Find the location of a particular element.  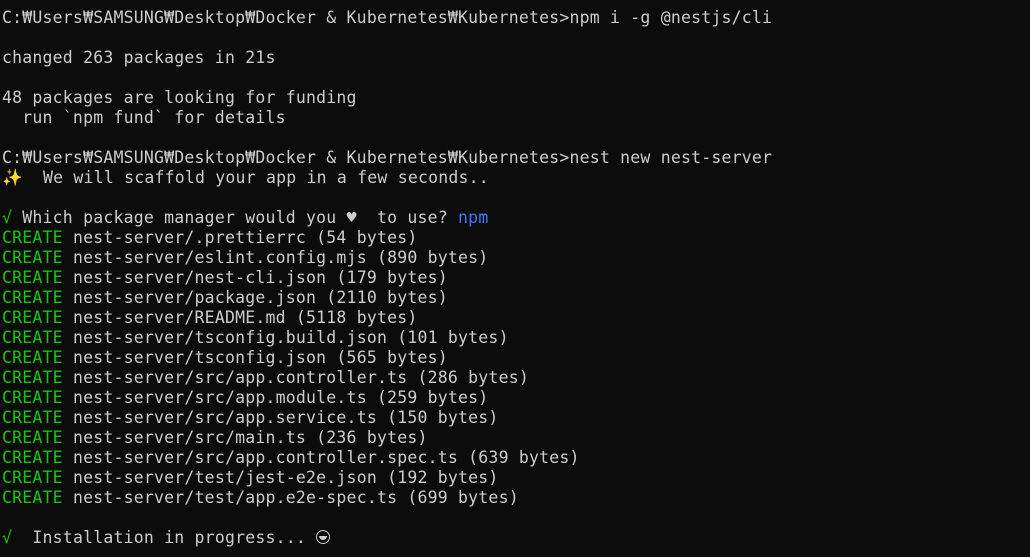

output-fund-hint: run `npm fund` for details is located at coordinates (144, 117).